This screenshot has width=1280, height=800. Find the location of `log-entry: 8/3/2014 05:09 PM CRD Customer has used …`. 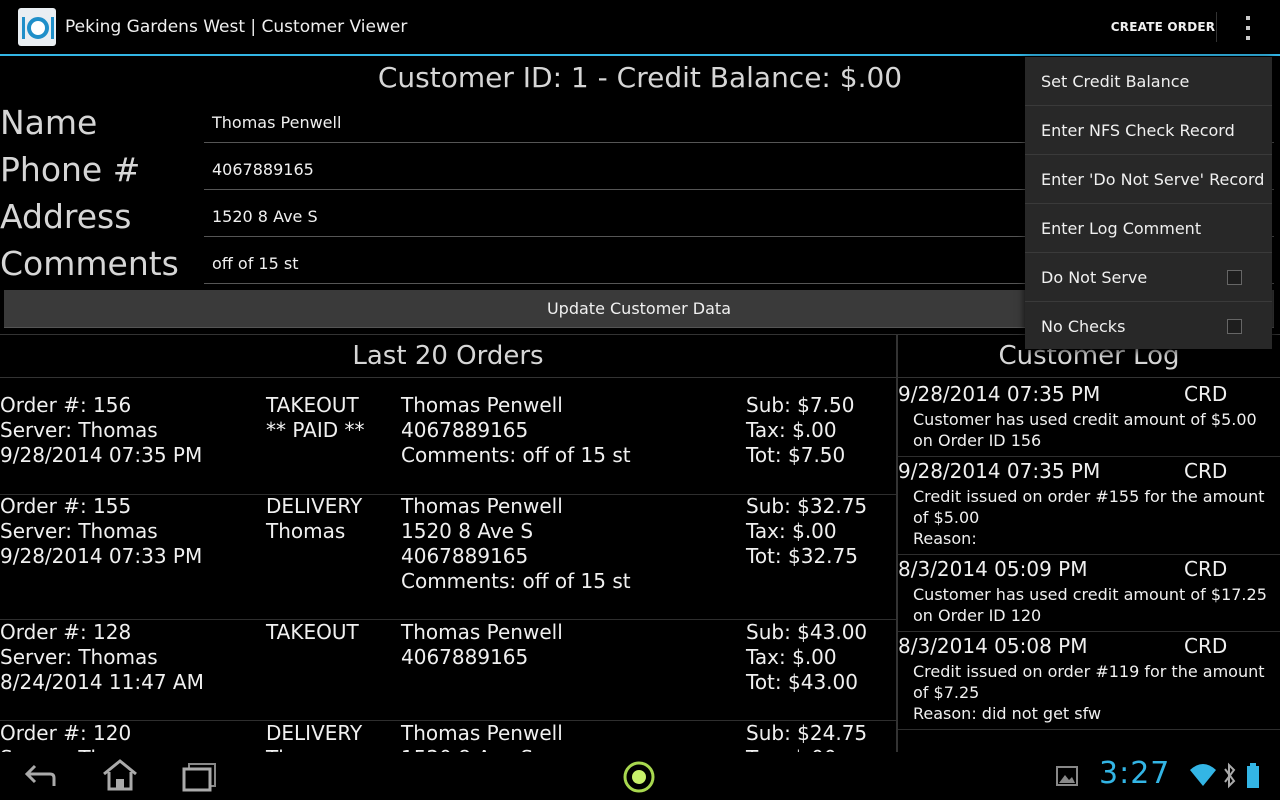

log-entry: 8/3/2014 05:09 PM CRD Customer has used … is located at coordinates (1089, 594).